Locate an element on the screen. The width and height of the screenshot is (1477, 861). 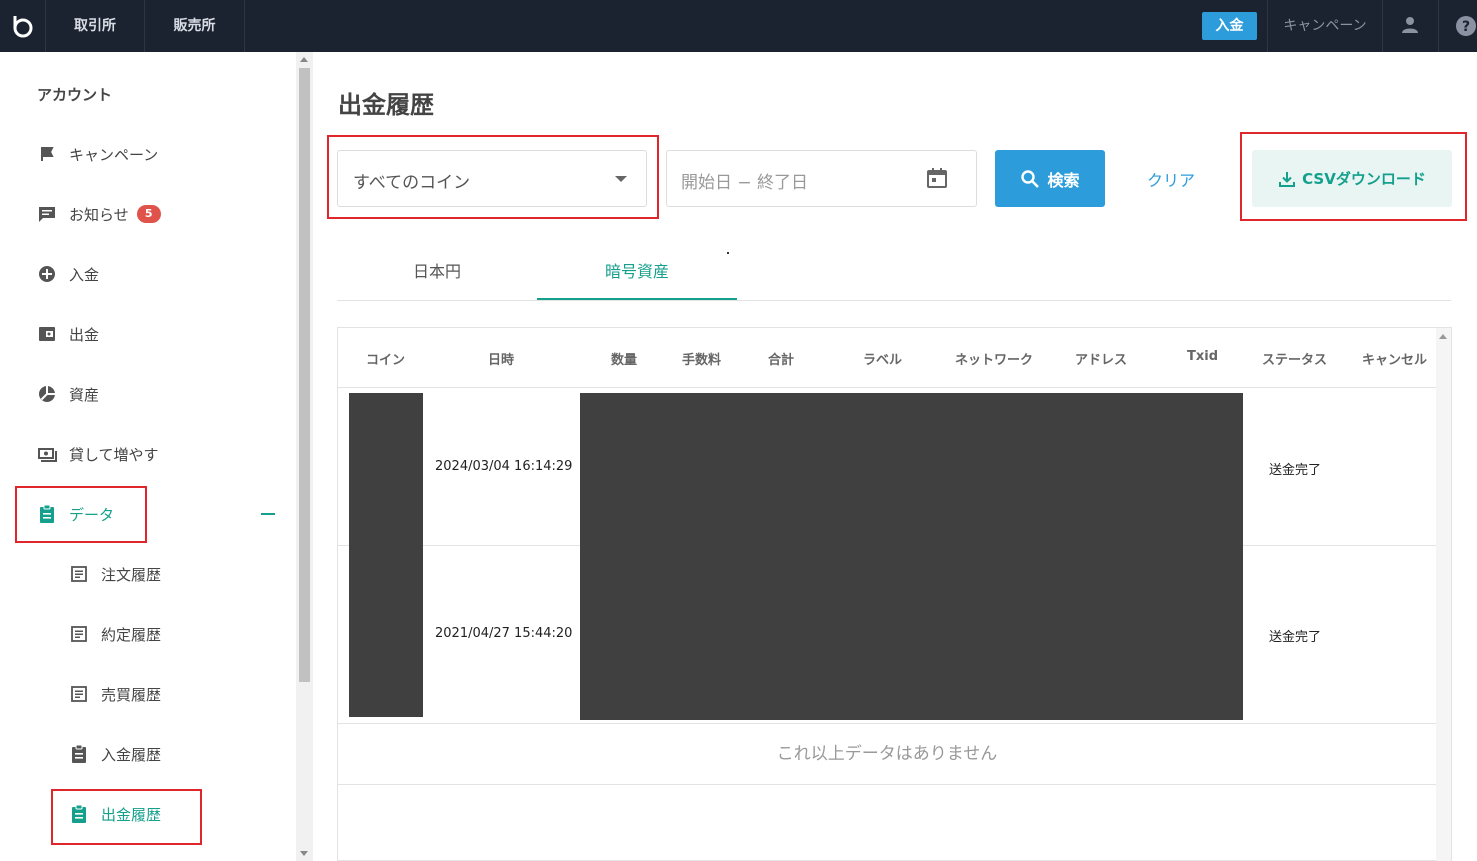
tab-jpy: 日本円 is located at coordinates (437, 276).